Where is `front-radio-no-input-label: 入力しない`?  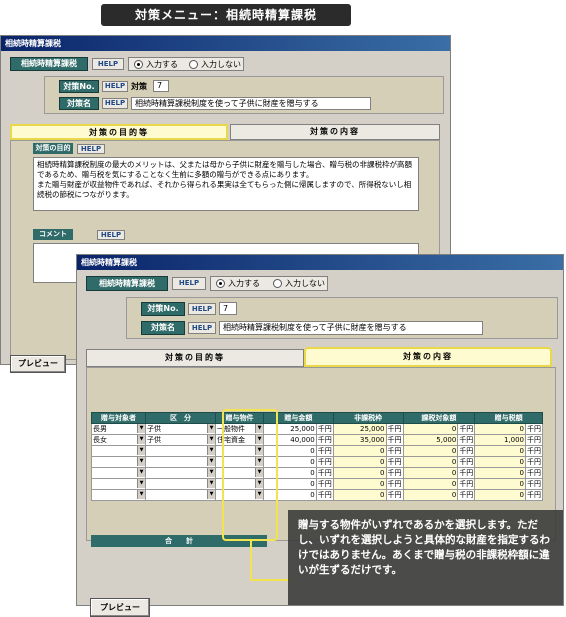
front-radio-no-input-label: 入力しない is located at coordinates (305, 283).